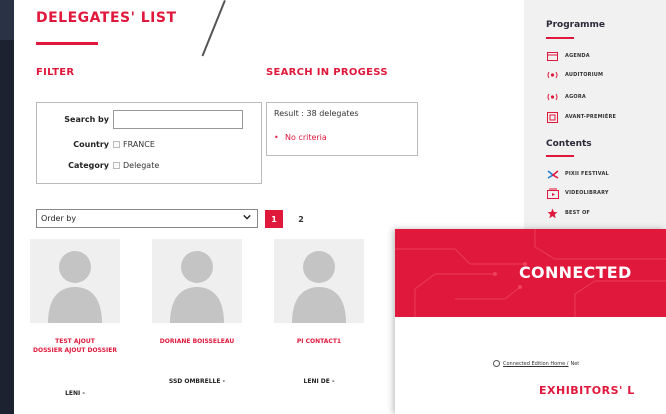  What do you see at coordinates (59, 218) in the screenshot?
I see `order-by-label: Order by` at bounding box center [59, 218].